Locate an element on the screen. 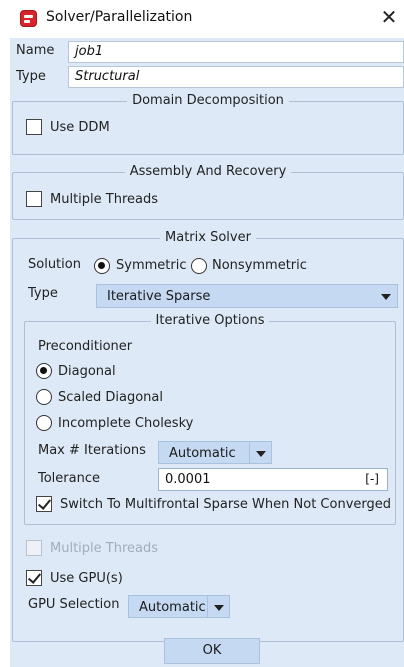 Image resolution: width=404 pixels, height=667 pixels. title-bar: Solver/Parallelization ✕ is located at coordinates (202, 18).